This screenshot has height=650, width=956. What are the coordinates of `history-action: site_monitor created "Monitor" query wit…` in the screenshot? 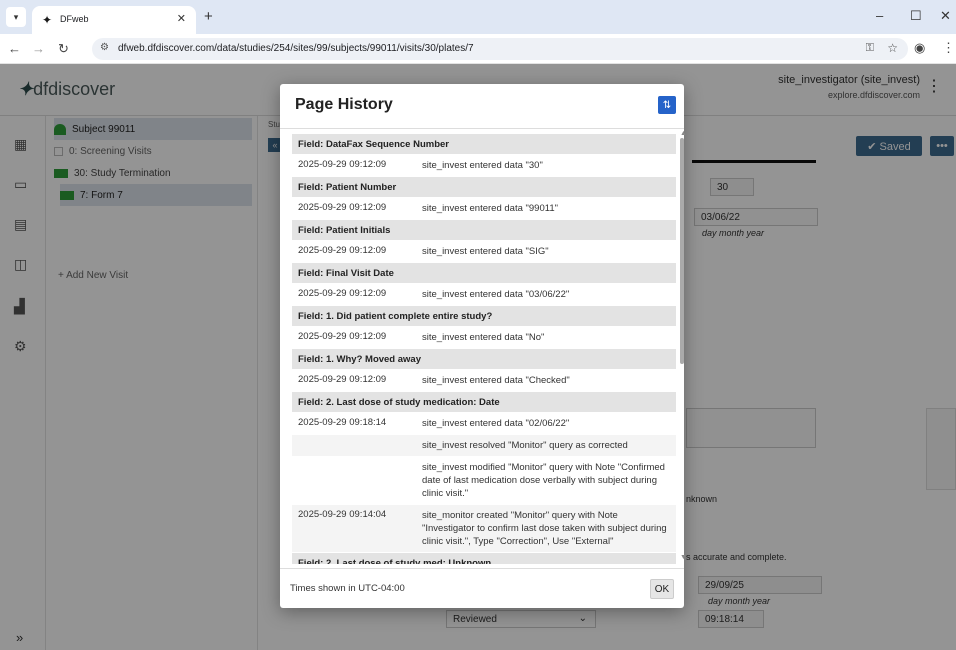 It's located at (544, 528).